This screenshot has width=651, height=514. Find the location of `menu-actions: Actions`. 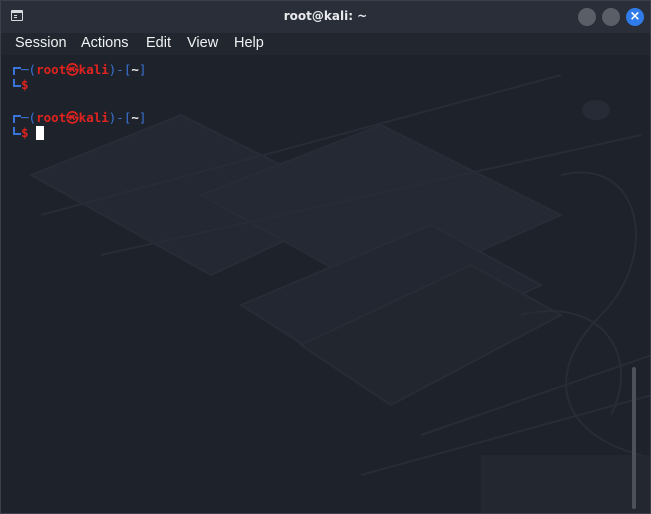

menu-actions: Actions is located at coordinates (105, 43).